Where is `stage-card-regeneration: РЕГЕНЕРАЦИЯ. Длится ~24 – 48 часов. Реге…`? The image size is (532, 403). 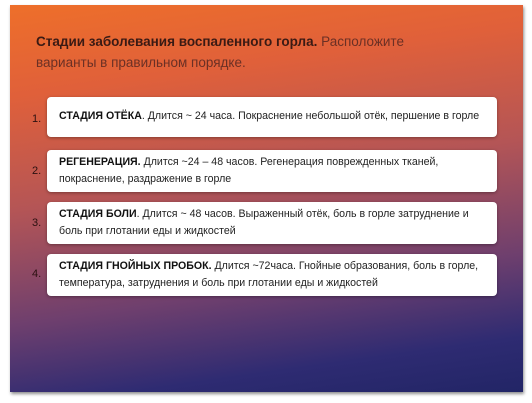 stage-card-regeneration: РЕГЕНЕРАЦИЯ. Длится ~24 – 48 часов. Реге… is located at coordinates (272, 171).